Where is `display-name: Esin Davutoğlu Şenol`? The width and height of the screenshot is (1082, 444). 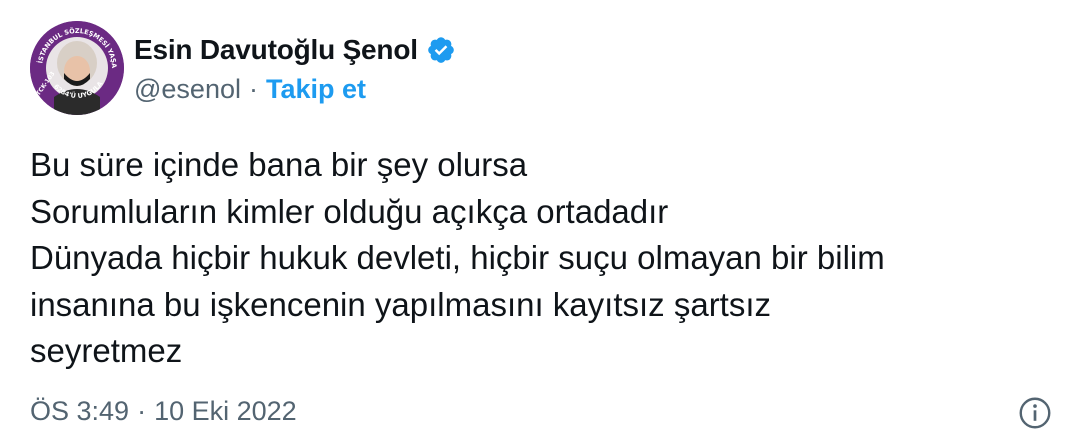
display-name: Esin Davutoğlu Şenol is located at coordinates (276, 50).